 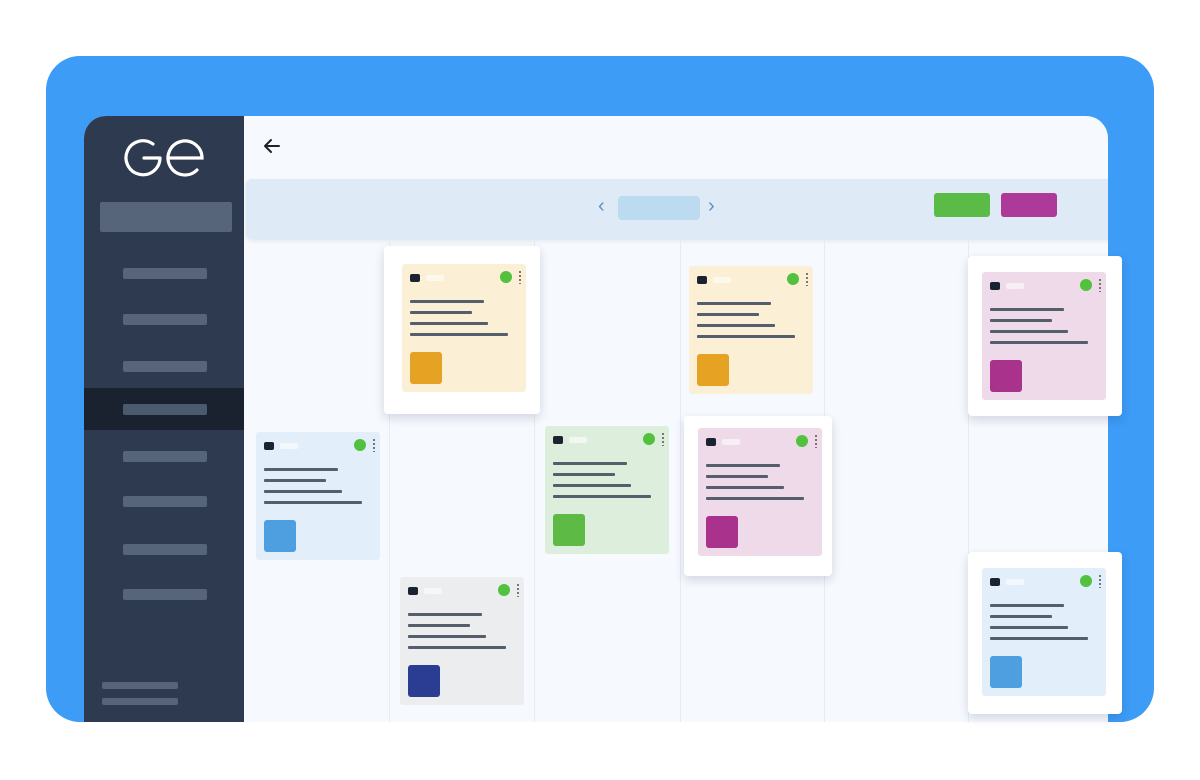 I want to click on date-range-selector, so click(x=659, y=208).